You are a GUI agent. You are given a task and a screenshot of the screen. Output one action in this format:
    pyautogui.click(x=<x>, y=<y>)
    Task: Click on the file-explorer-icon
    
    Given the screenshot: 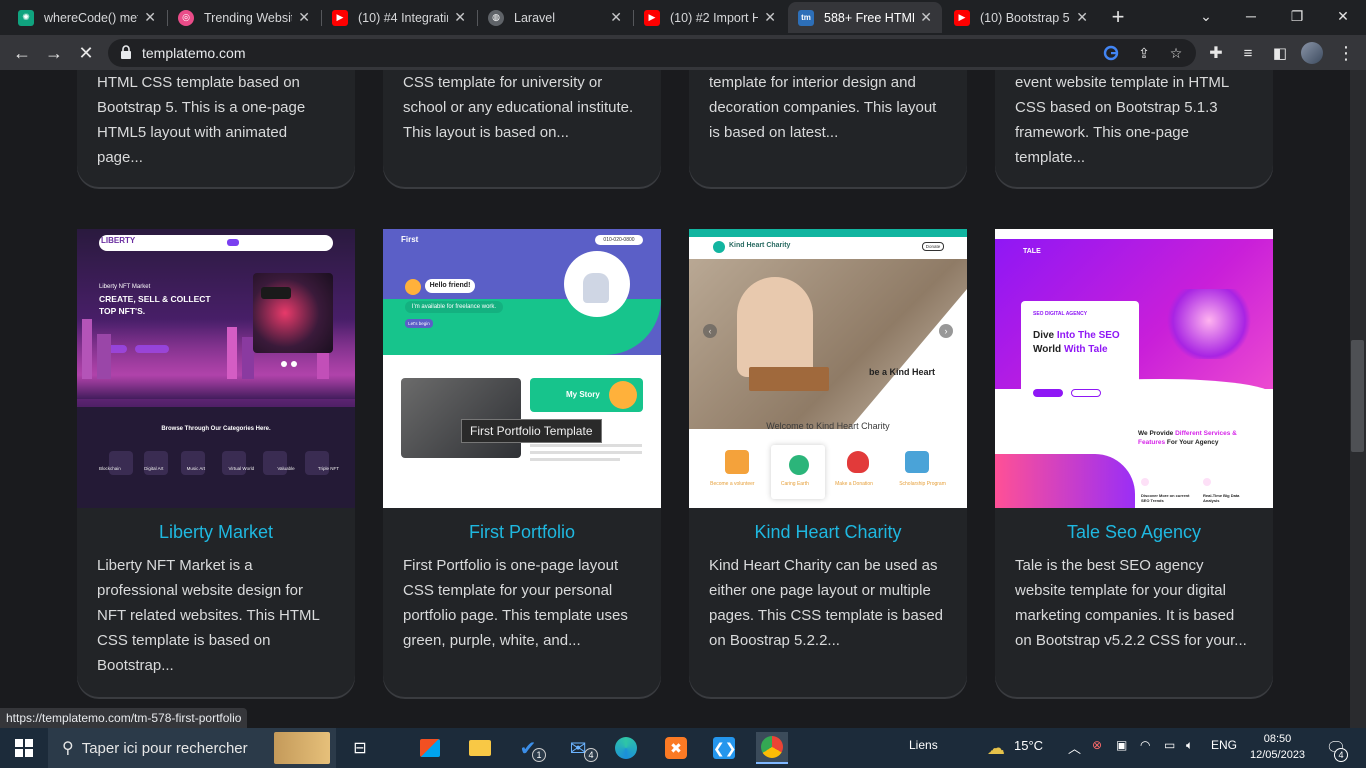 What is the action you would take?
    pyautogui.click(x=480, y=748)
    